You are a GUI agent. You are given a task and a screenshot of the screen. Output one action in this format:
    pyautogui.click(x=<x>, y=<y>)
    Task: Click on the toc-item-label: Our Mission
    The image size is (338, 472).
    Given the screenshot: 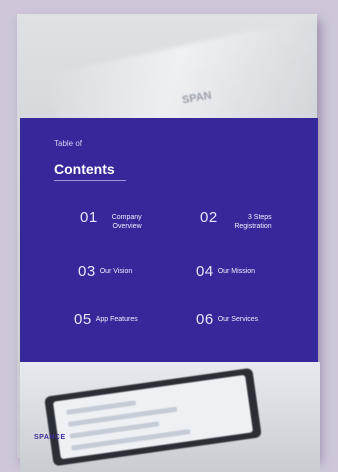 What is the action you would take?
    pyautogui.click(x=236, y=271)
    